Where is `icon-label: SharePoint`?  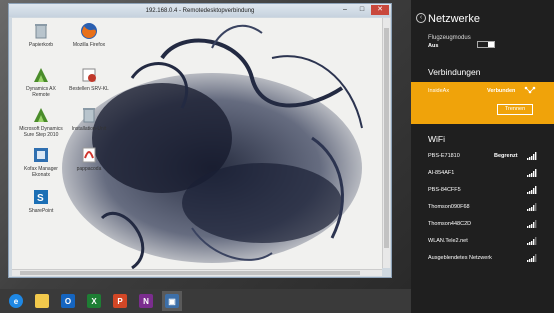
icon-label: SharePoint is located at coordinates (41, 211).